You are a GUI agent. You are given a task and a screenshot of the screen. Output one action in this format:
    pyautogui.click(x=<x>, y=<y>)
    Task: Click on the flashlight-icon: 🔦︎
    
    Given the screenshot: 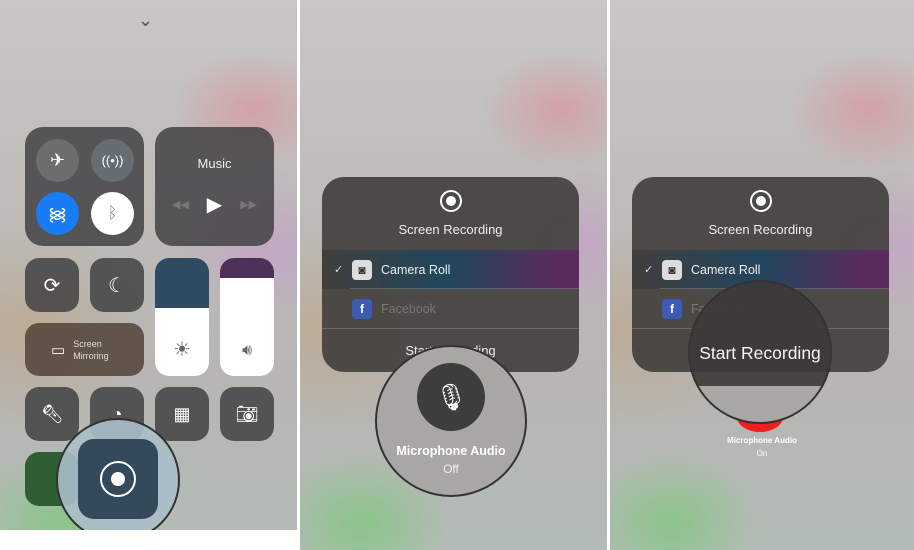 What is the action you would take?
    pyautogui.click(x=52, y=414)
    